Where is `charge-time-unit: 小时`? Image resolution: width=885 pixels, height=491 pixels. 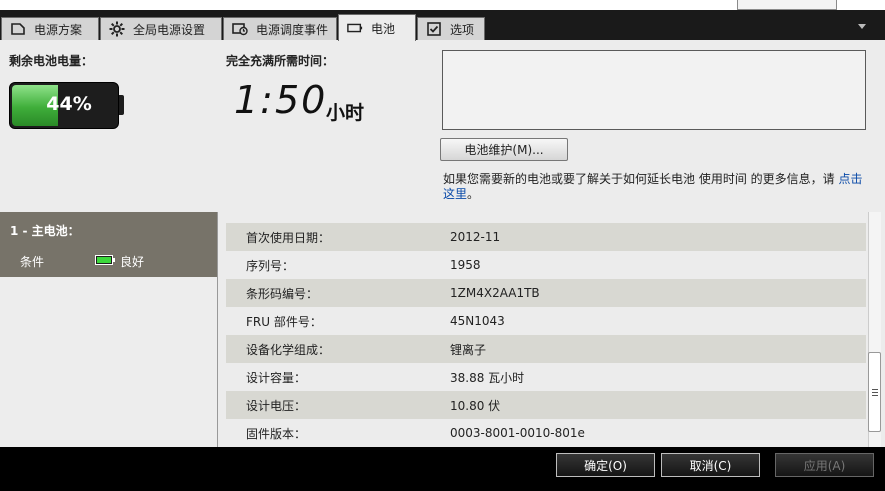 charge-time-unit: 小时 is located at coordinates (345, 113).